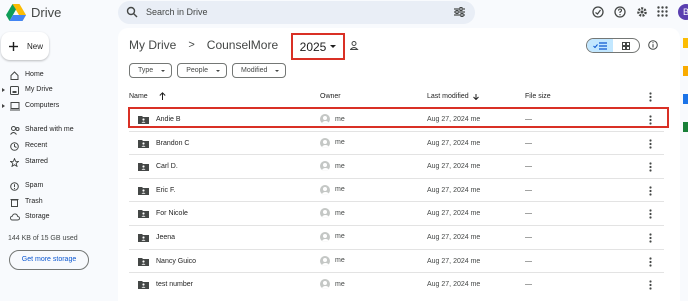 This screenshot has height=301, width=688. Describe the element at coordinates (330, 96) in the screenshot. I see `column-owner: Owner` at that location.